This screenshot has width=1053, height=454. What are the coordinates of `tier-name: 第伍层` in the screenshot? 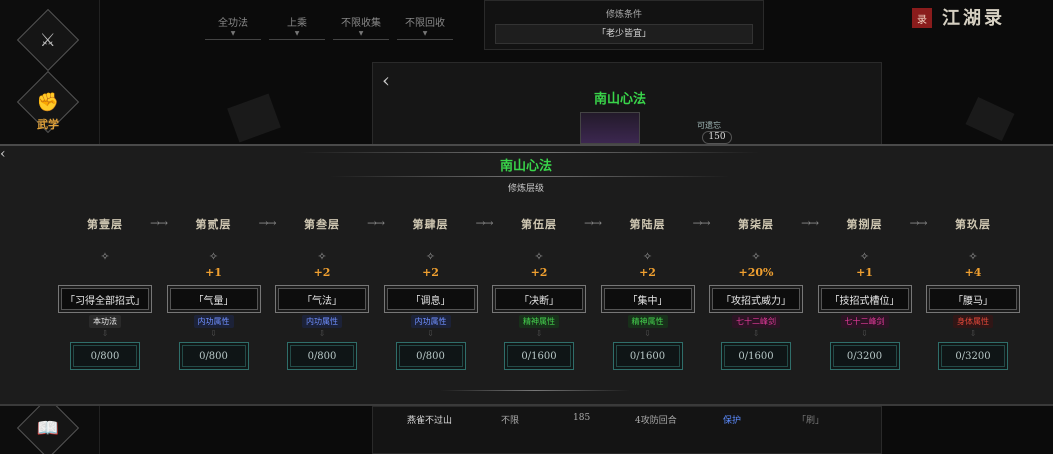 It's located at (539, 224).